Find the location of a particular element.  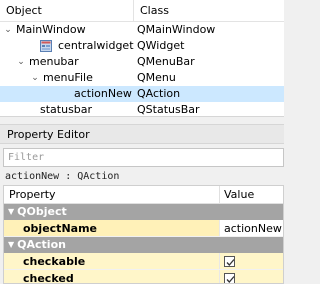

property-row-objectname: objectName actionNew is located at coordinates (143, 228).